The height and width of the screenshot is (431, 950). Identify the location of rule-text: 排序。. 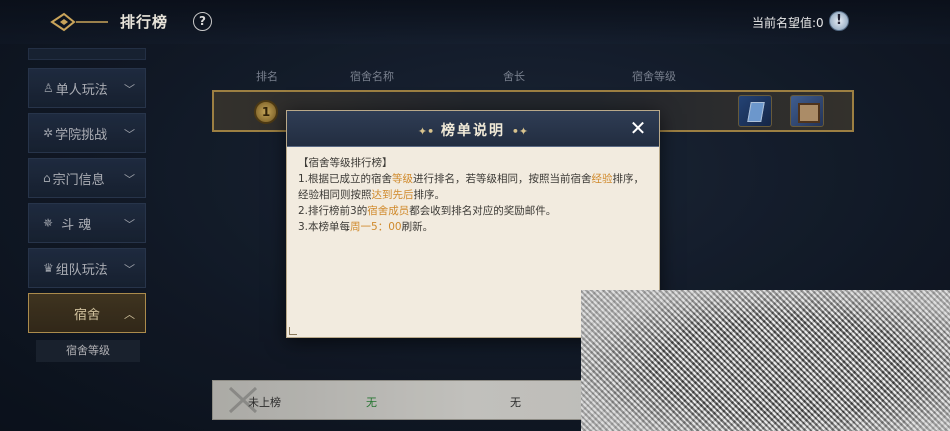
(429, 195).